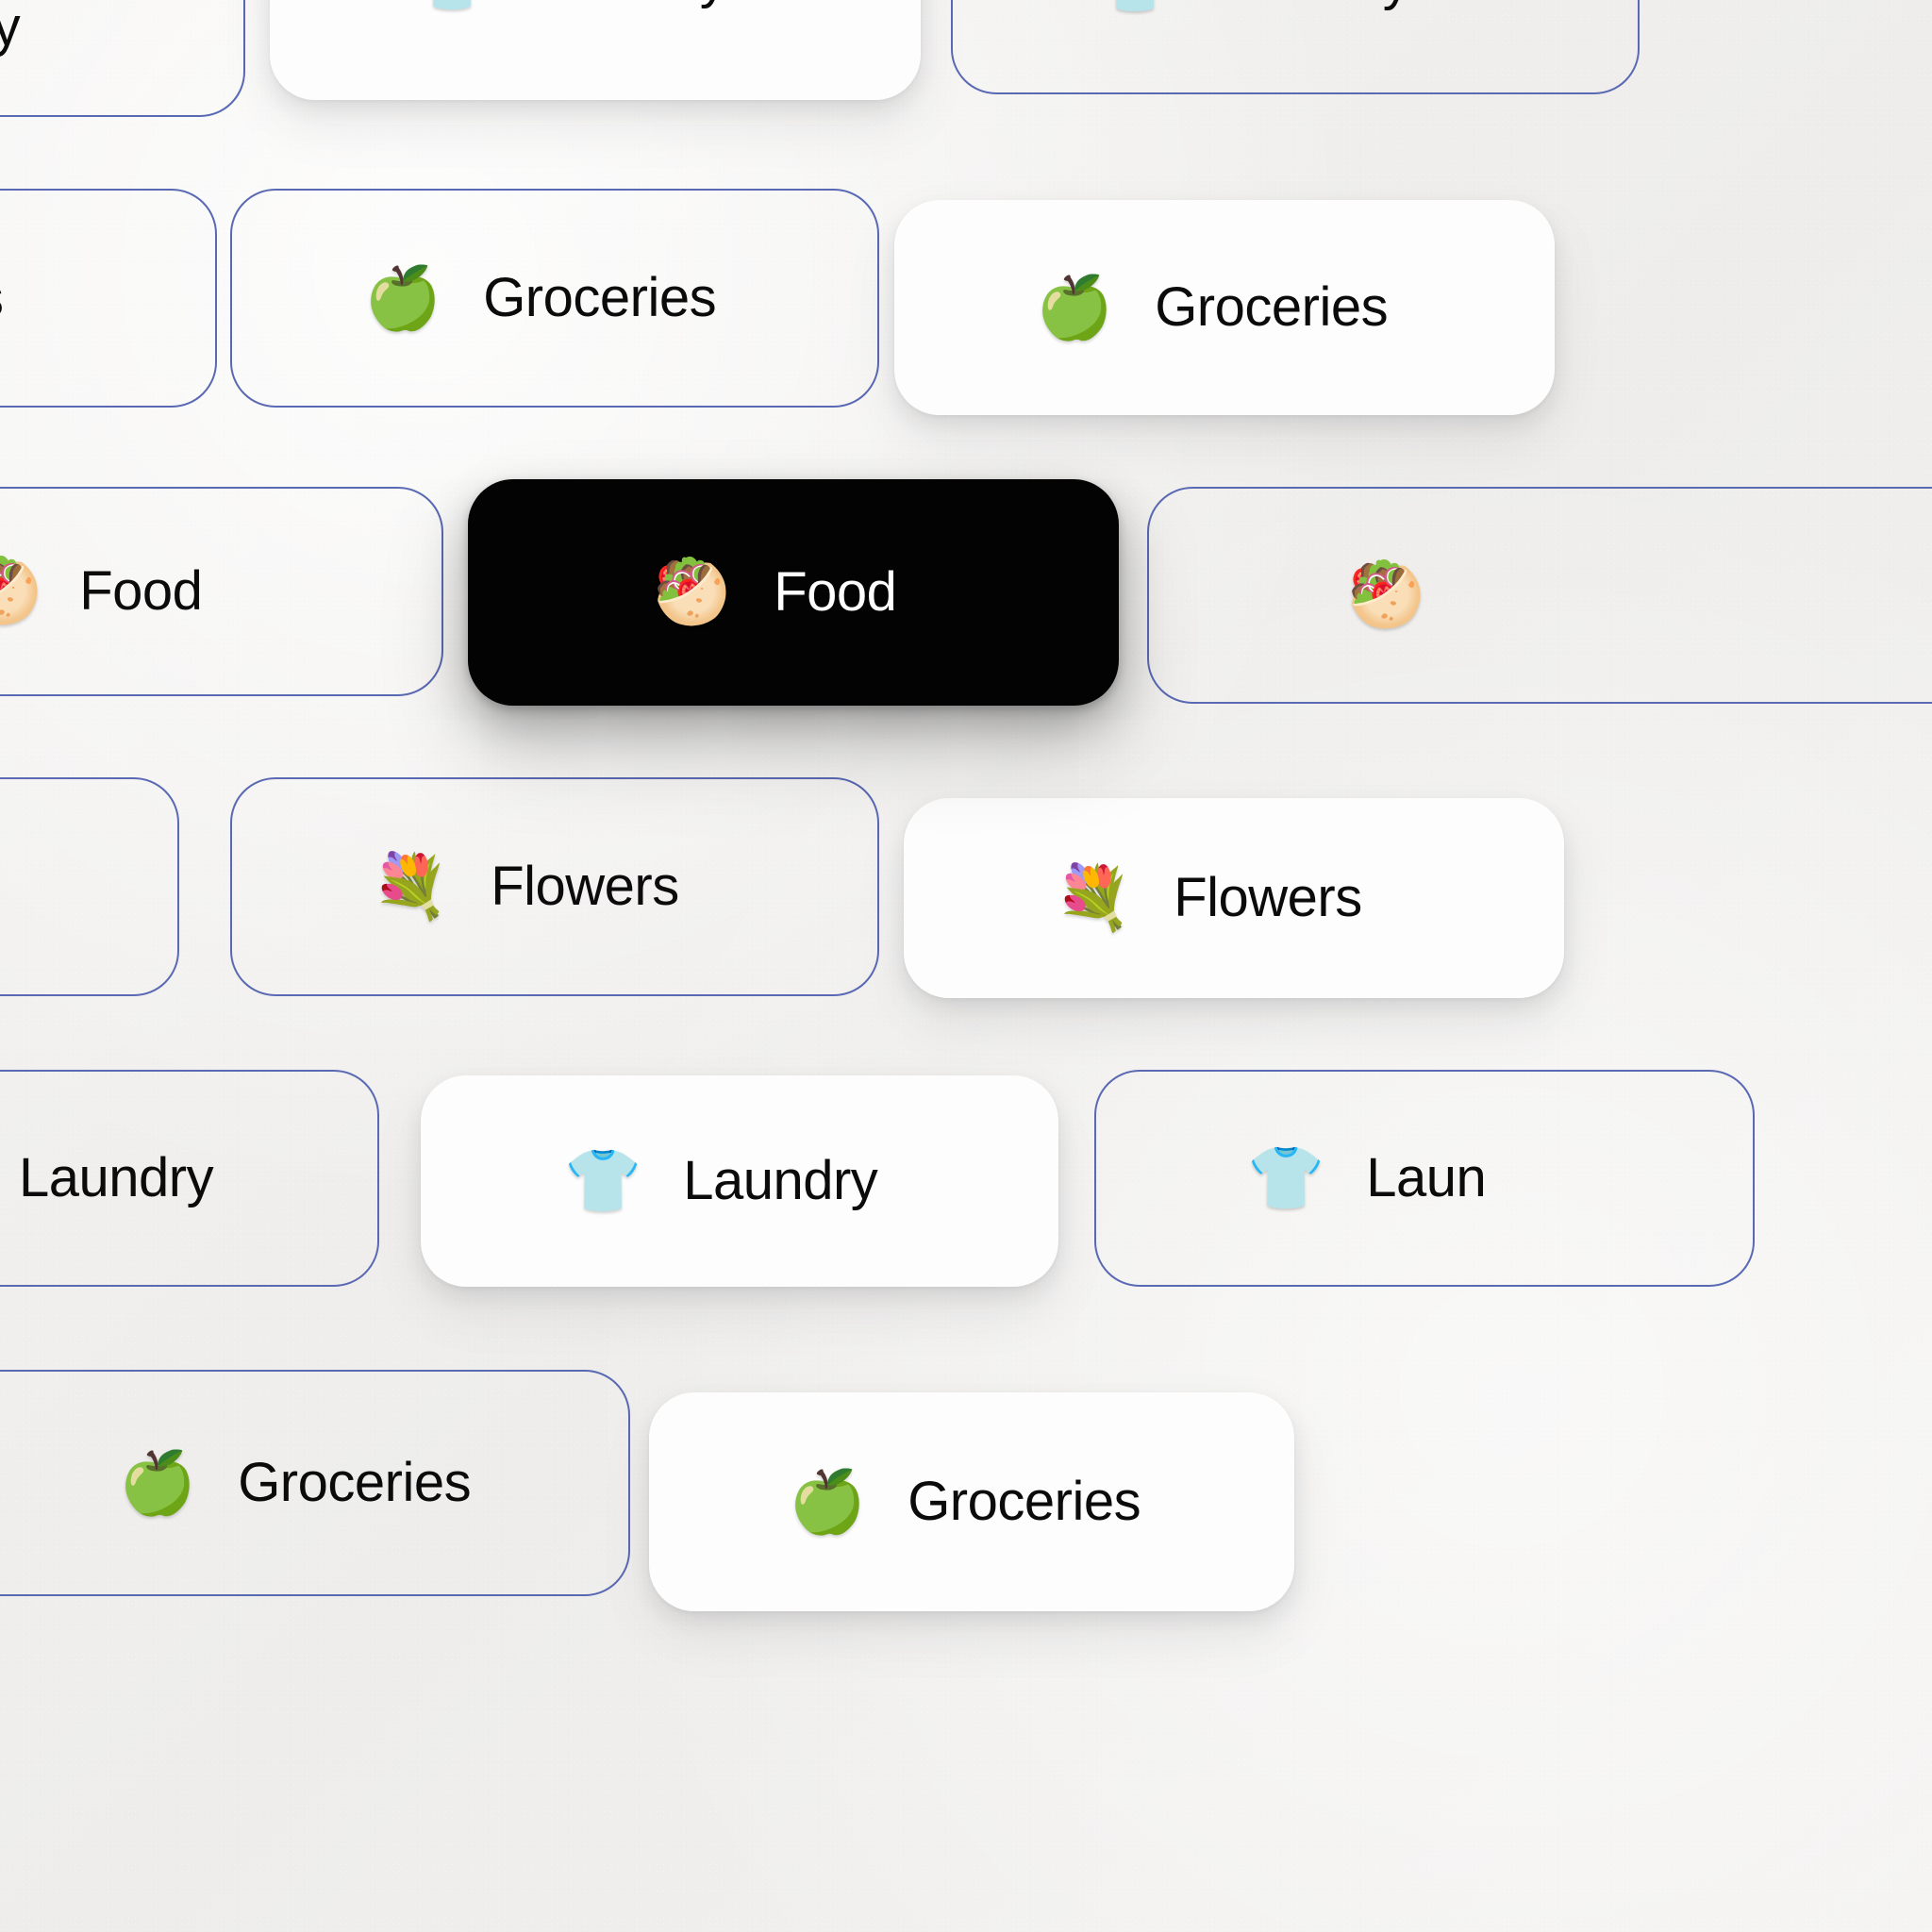 This screenshot has width=1932, height=1932. Describe the element at coordinates (123, 58) in the screenshot. I see `category-chip-laundry: dry` at that location.